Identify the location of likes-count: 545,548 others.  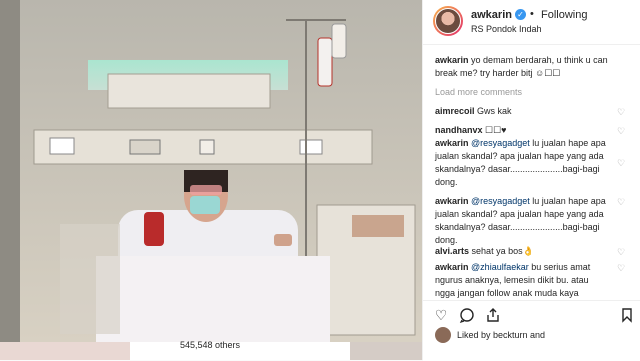
(210, 345).